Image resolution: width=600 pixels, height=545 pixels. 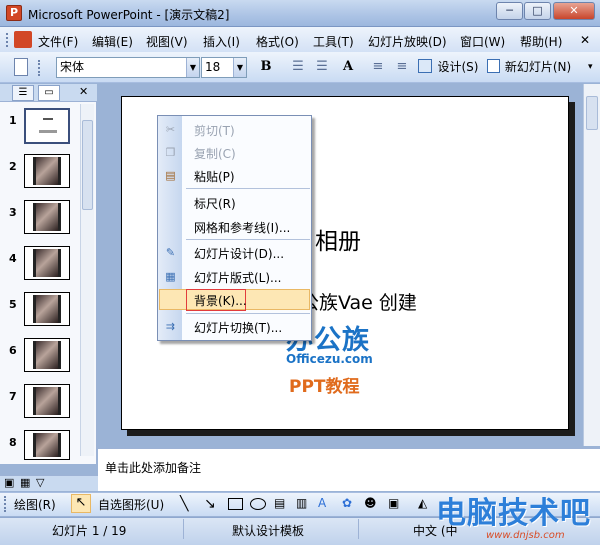 What do you see at coordinates (224, 67) in the screenshot?
I see `font-size-select: 18 ▼` at bounding box center [224, 67].